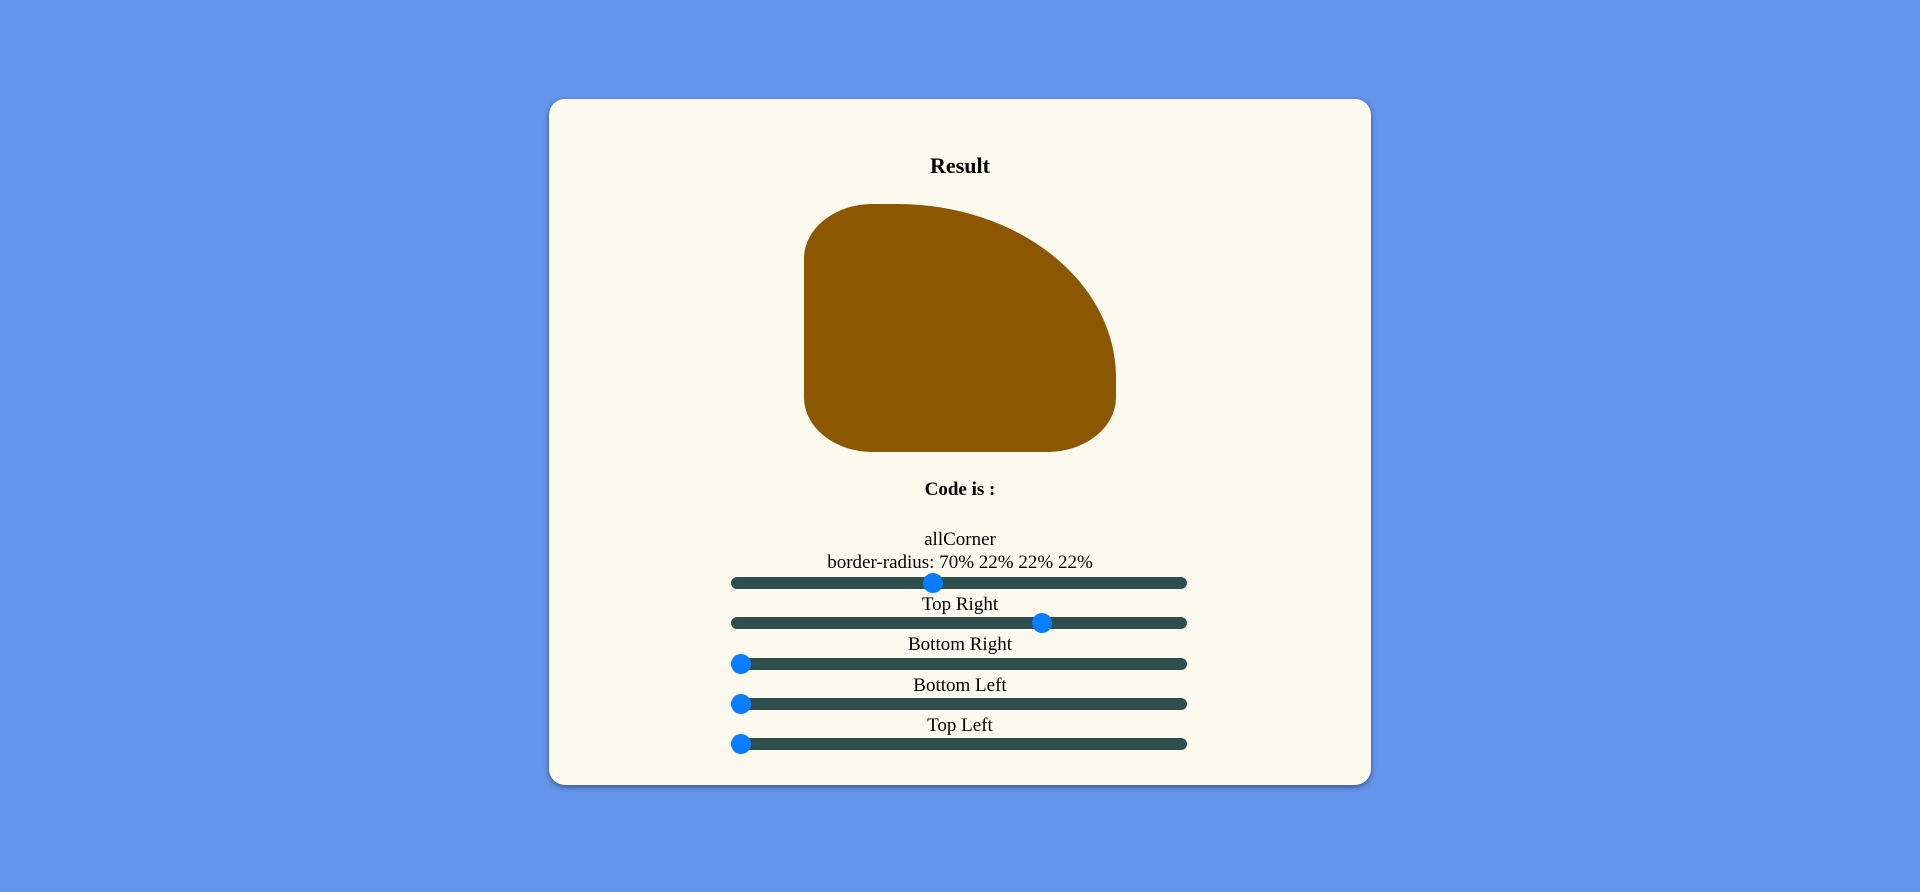 The image size is (1920, 892). I want to click on slider-bottom-left, so click(959, 704).